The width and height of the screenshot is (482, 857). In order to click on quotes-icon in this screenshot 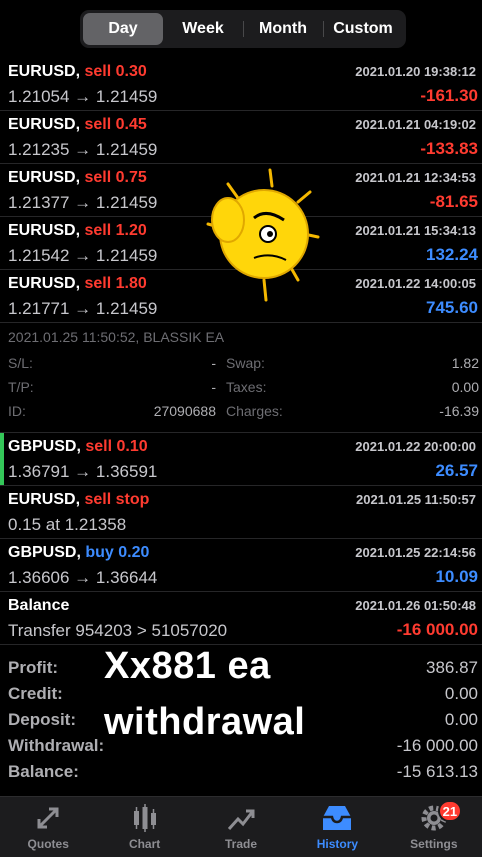, I will do `click(48, 818)`.